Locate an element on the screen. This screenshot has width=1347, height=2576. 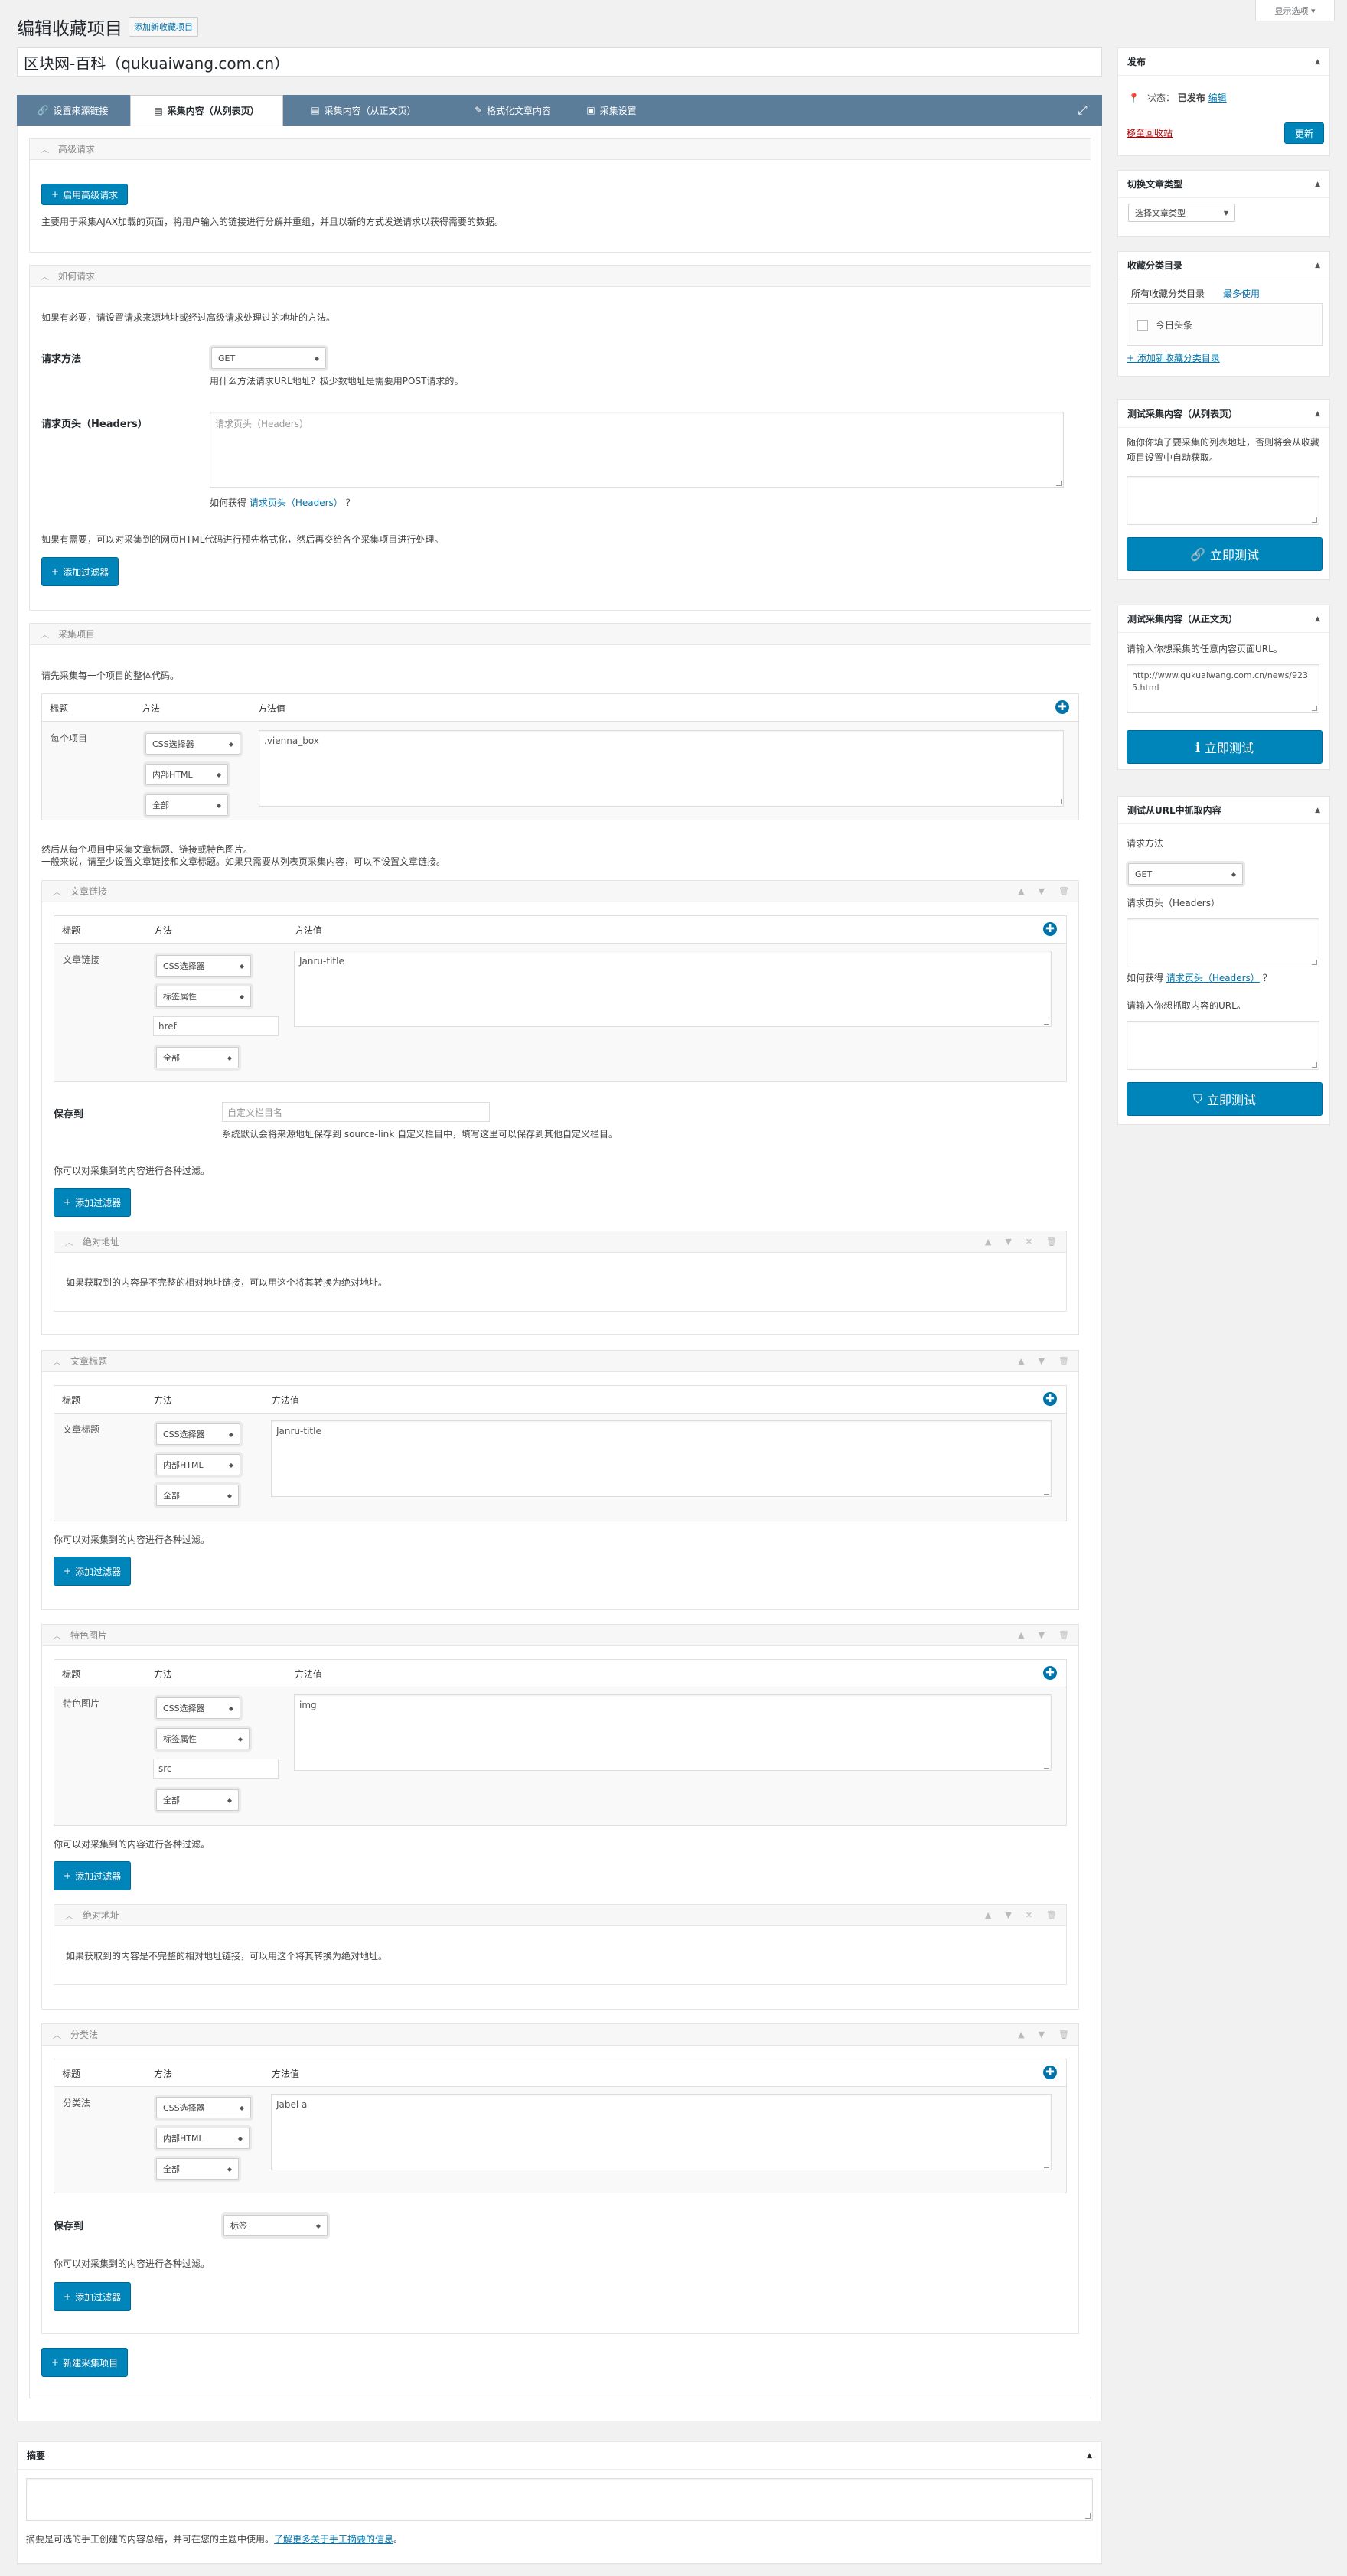
headers-help-link: 请求页头（Headers） is located at coordinates (296, 503).